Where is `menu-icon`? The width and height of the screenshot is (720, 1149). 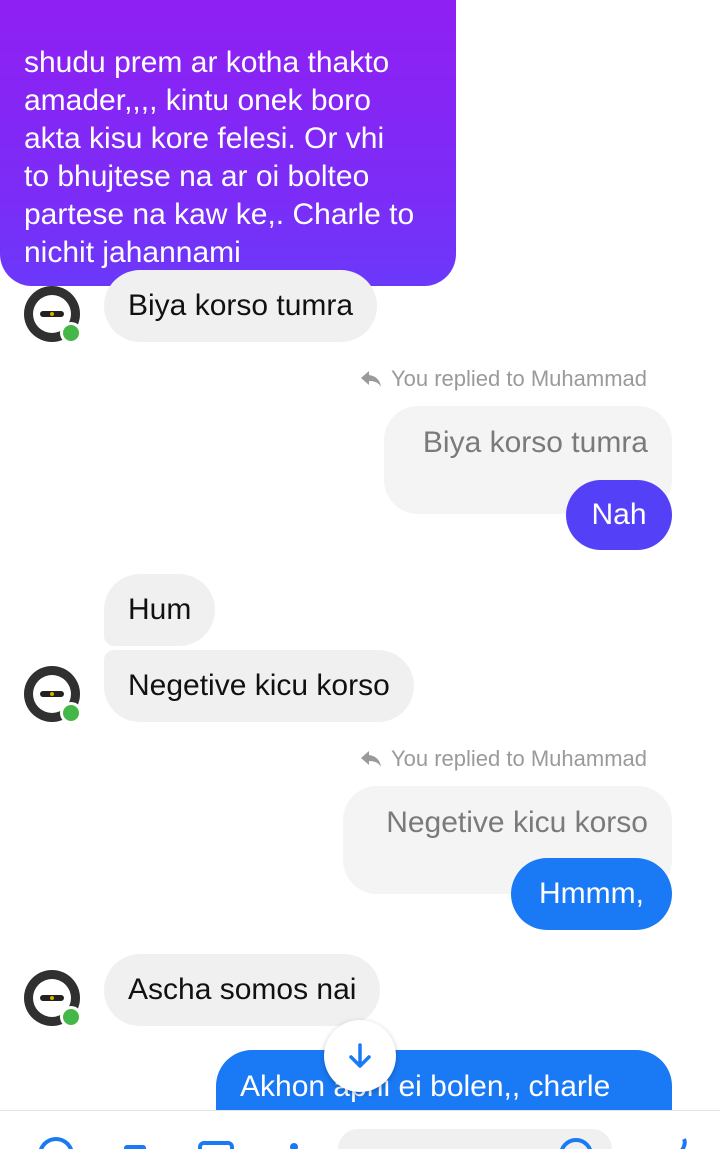
menu-icon is located at coordinates (56, 1143).